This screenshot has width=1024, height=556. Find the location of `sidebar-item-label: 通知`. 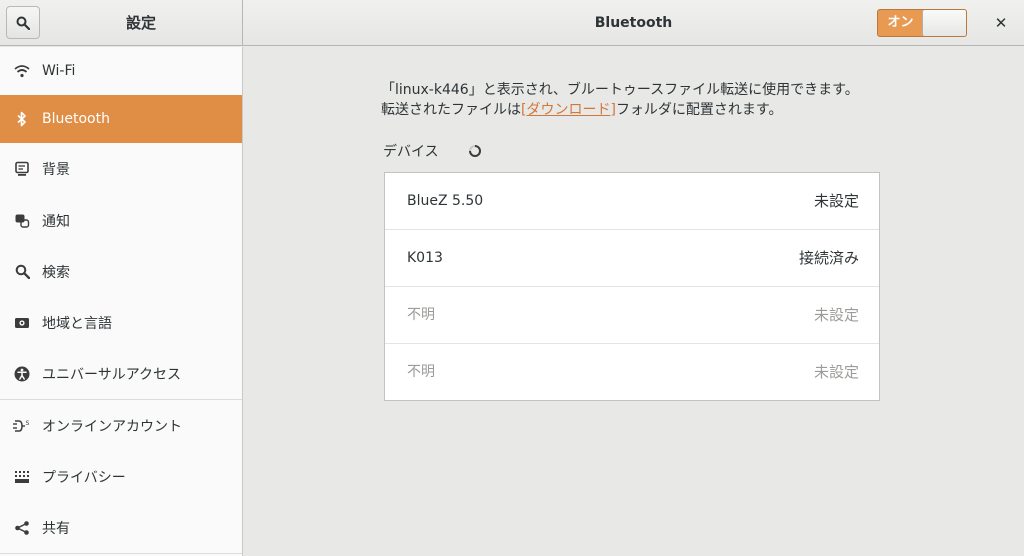

sidebar-item-label: 通知 is located at coordinates (56, 221).